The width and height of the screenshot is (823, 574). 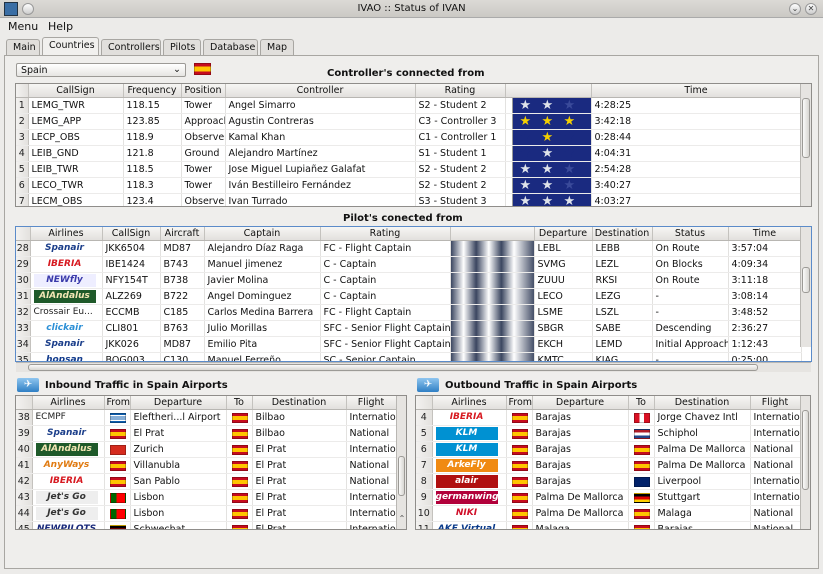 I want to click on table-row: 11 AKE Virtual Malaga Barajas National, so click(x=608, y=525).